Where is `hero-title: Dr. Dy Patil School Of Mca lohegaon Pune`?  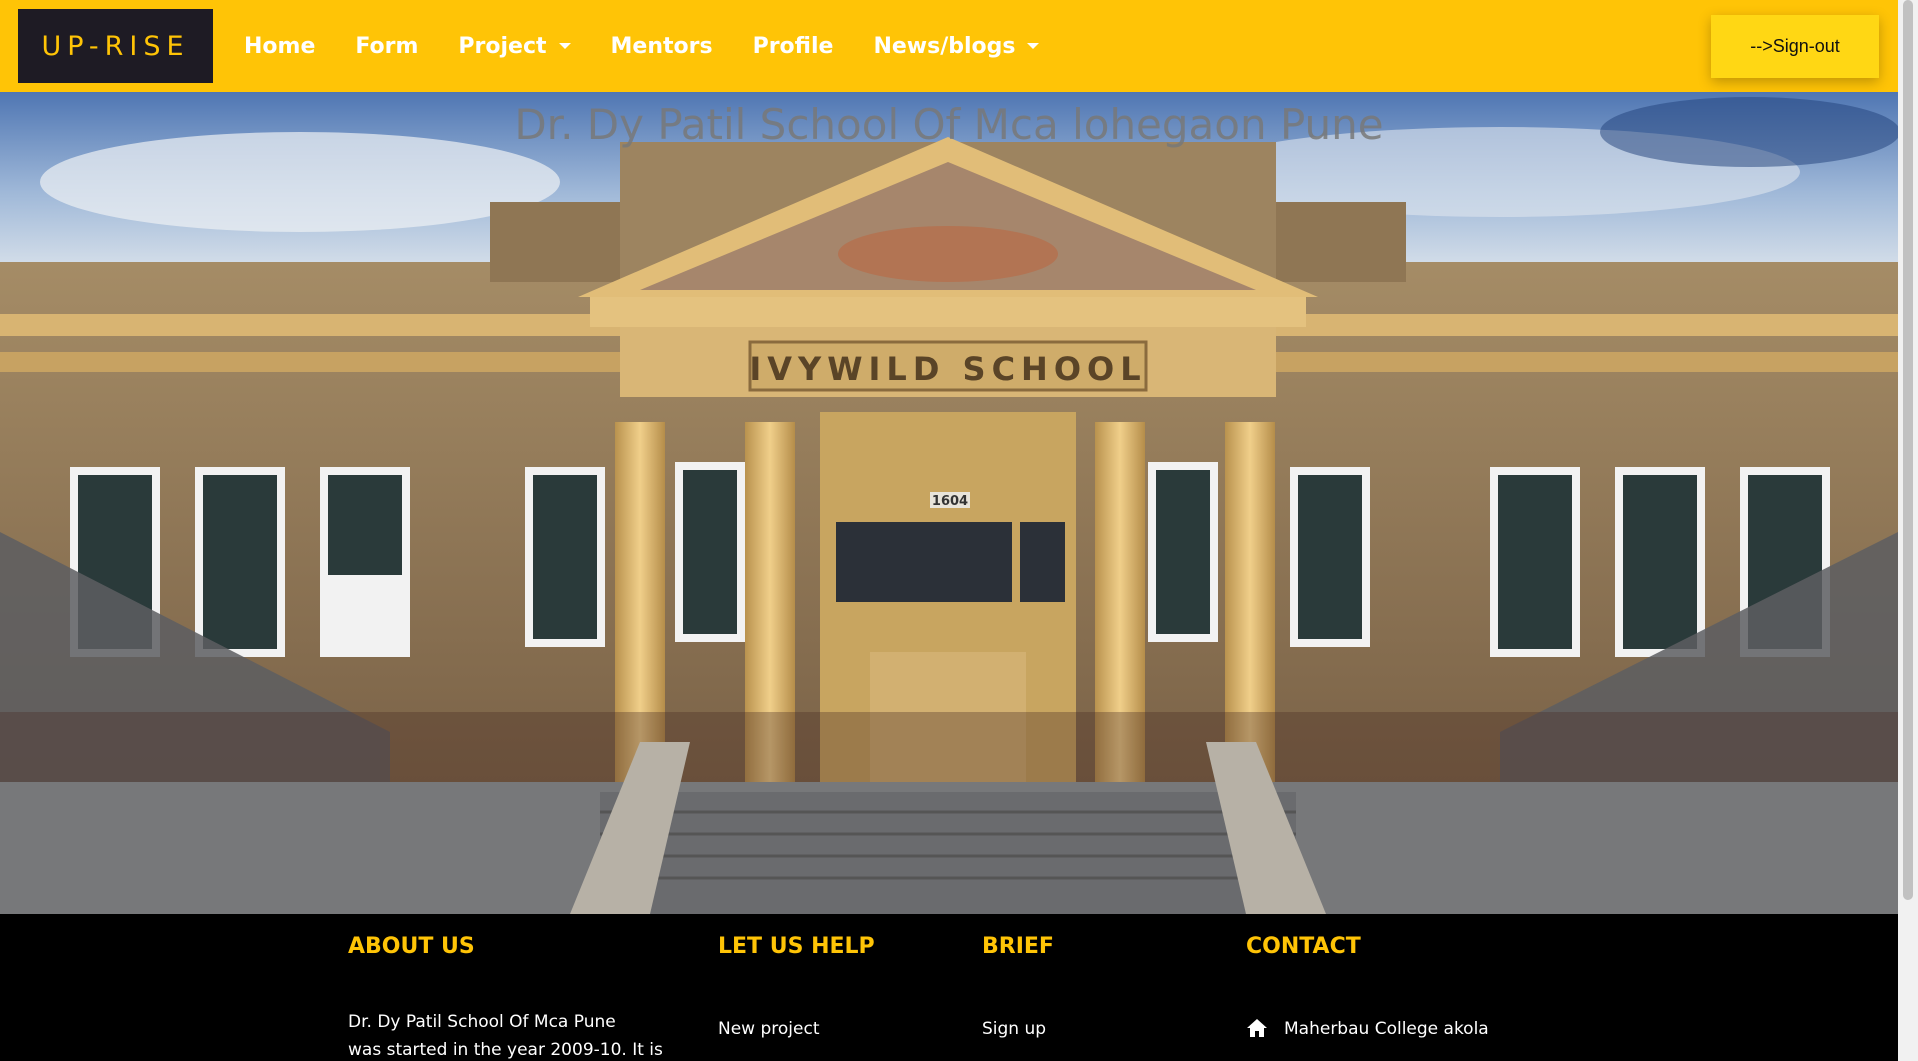 hero-title: Dr. Dy Patil School Of Mca lohegaon Pune is located at coordinates (949, 124).